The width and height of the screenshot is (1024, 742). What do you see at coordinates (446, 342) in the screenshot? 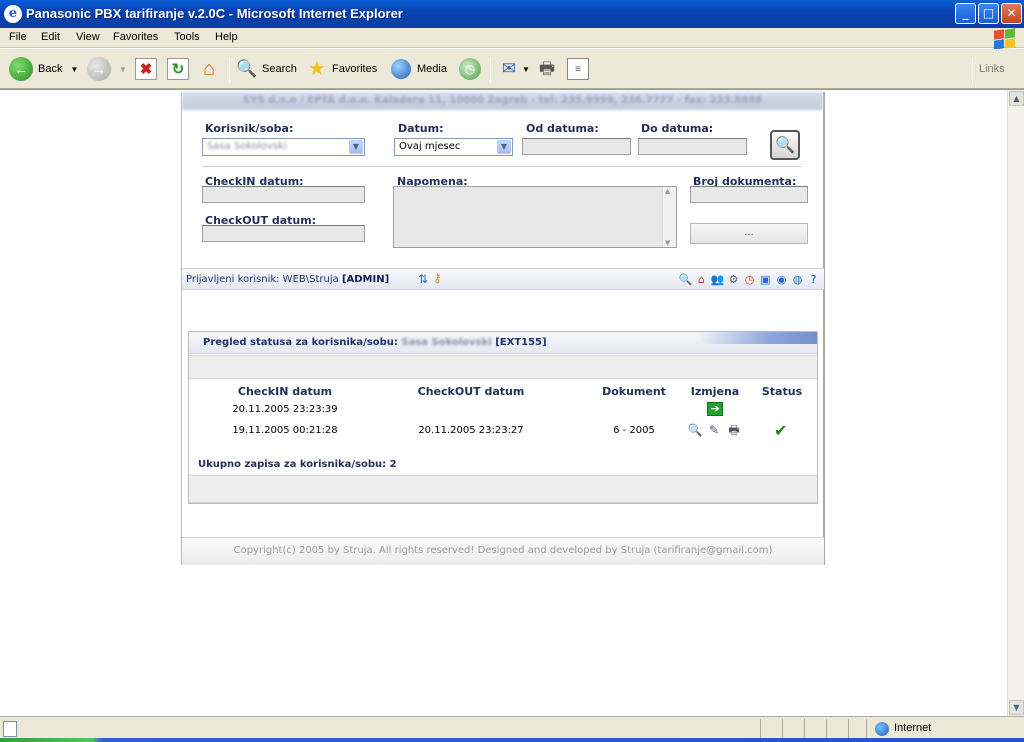
I see `panel-user: Sasa Sokolovski` at bounding box center [446, 342].